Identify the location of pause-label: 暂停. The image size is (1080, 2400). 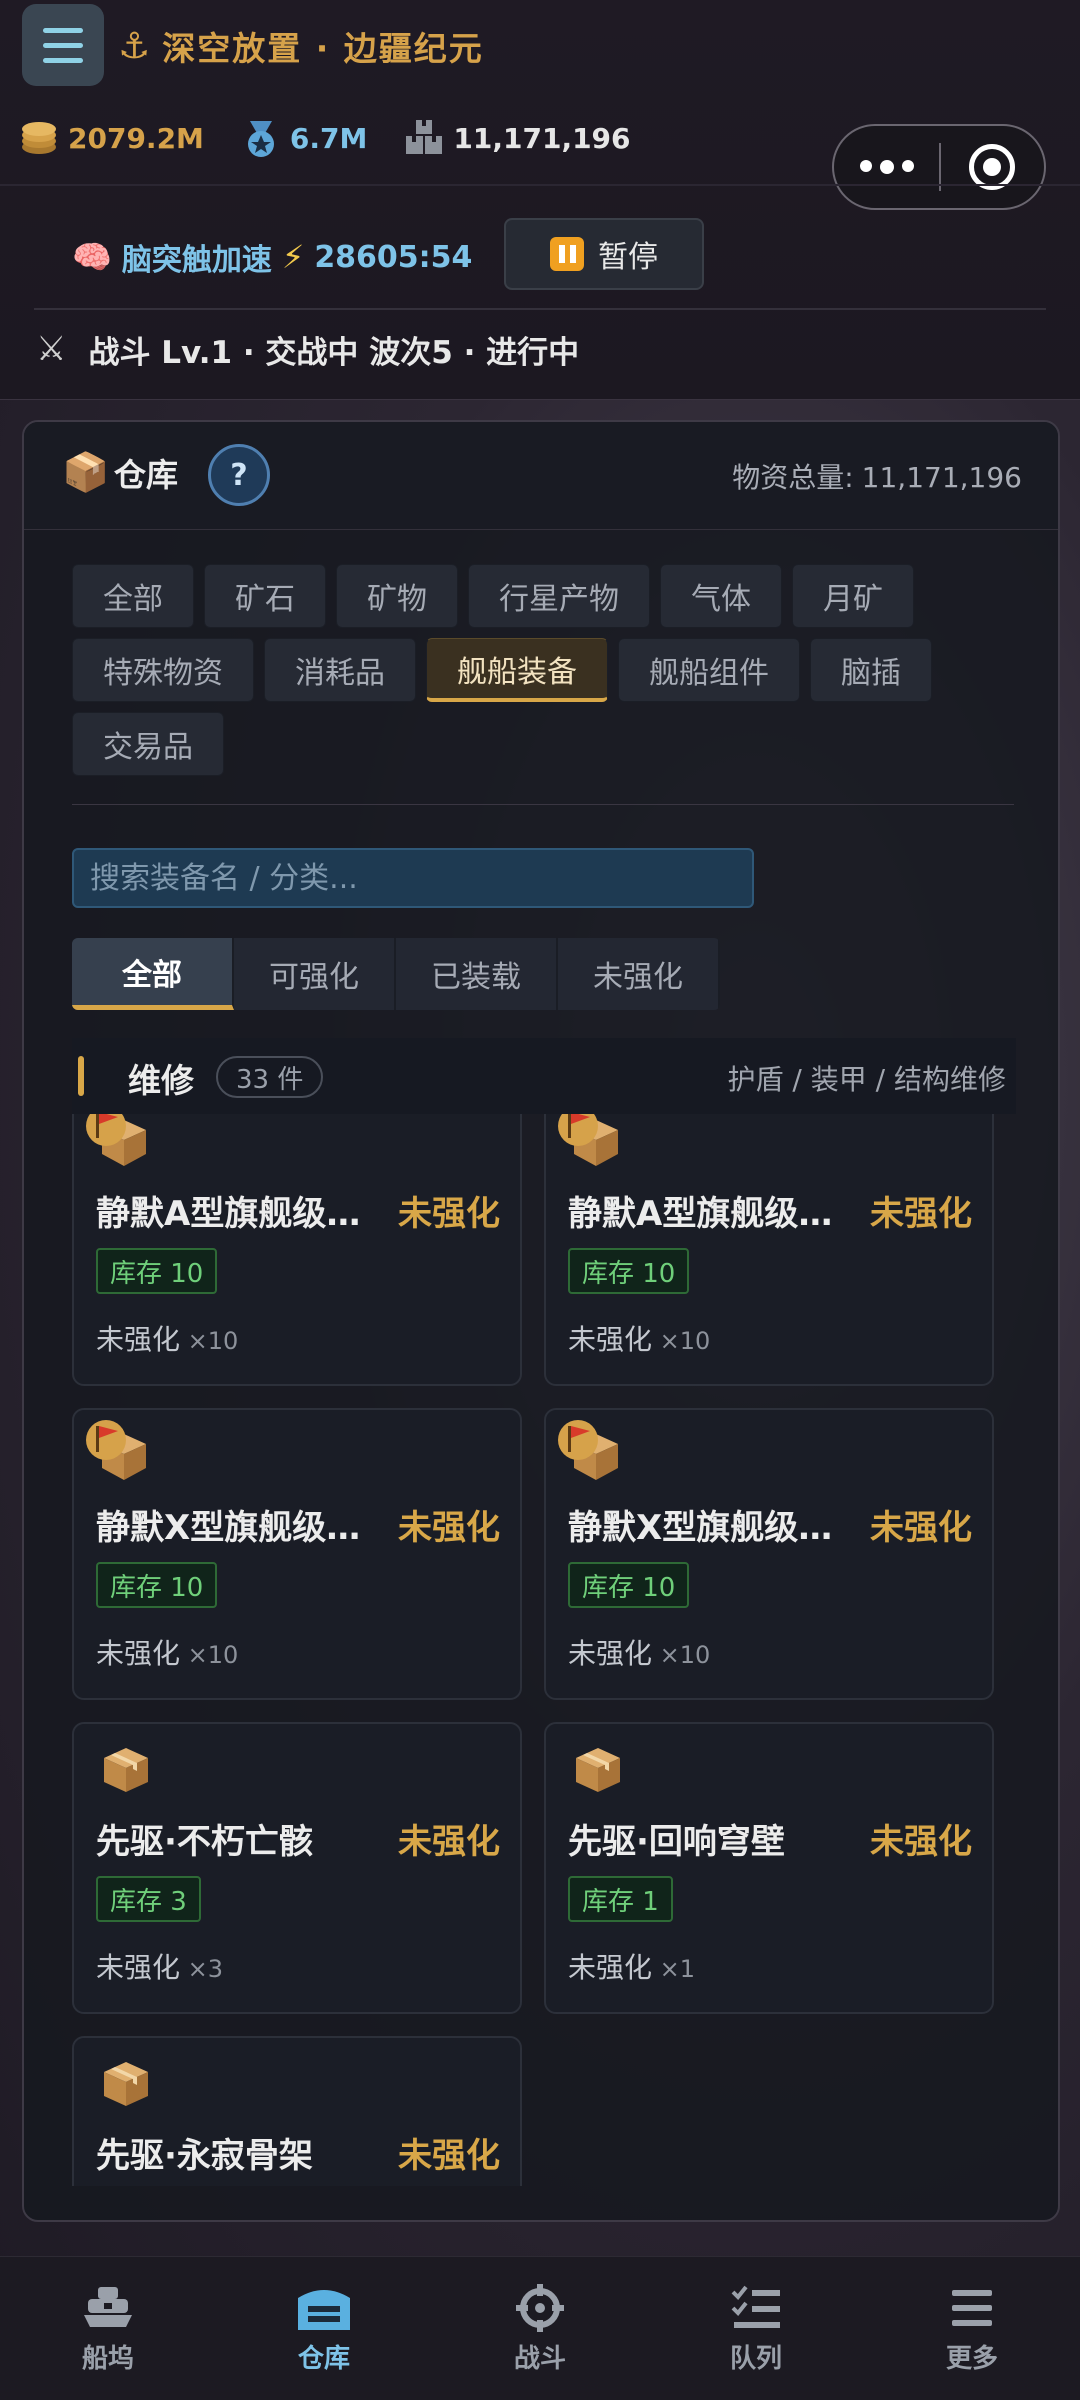
(628, 257).